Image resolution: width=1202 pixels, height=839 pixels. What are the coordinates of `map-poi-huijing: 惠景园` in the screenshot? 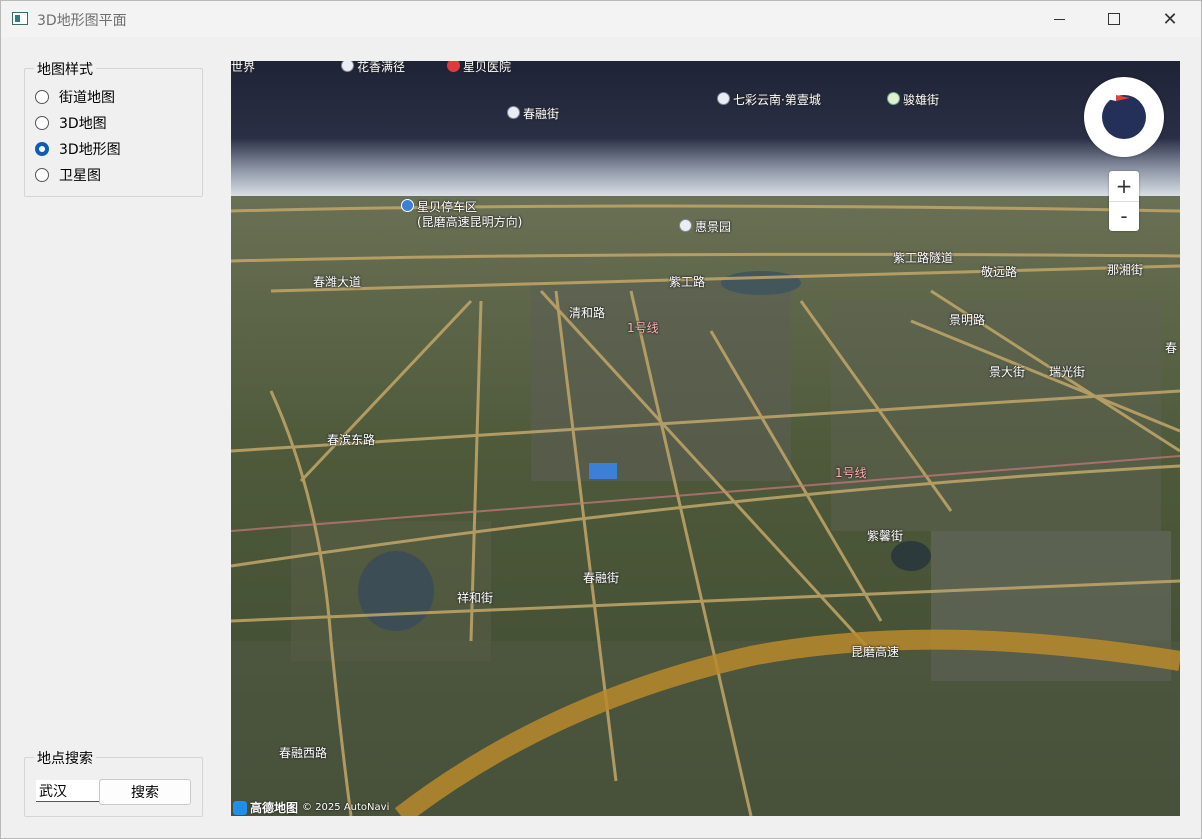 It's located at (705, 226).